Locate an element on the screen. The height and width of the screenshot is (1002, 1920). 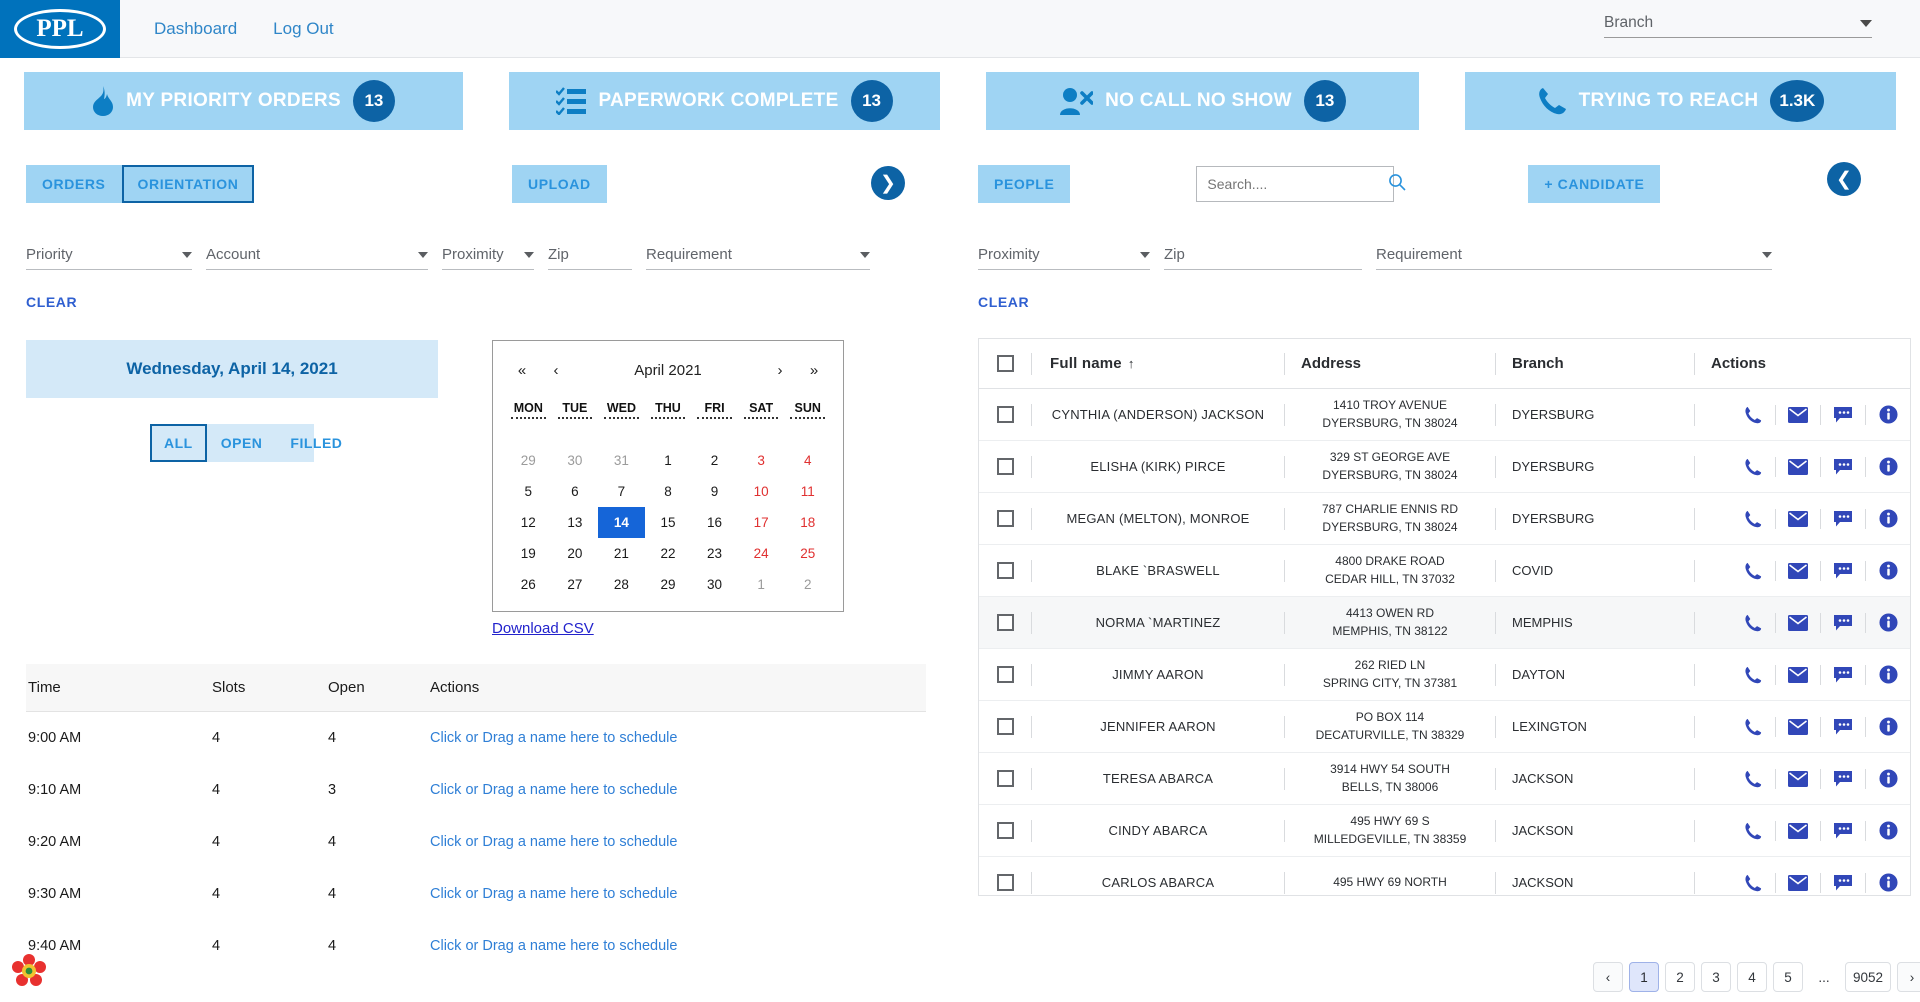
calendar-day: 14 is located at coordinates (621, 522).